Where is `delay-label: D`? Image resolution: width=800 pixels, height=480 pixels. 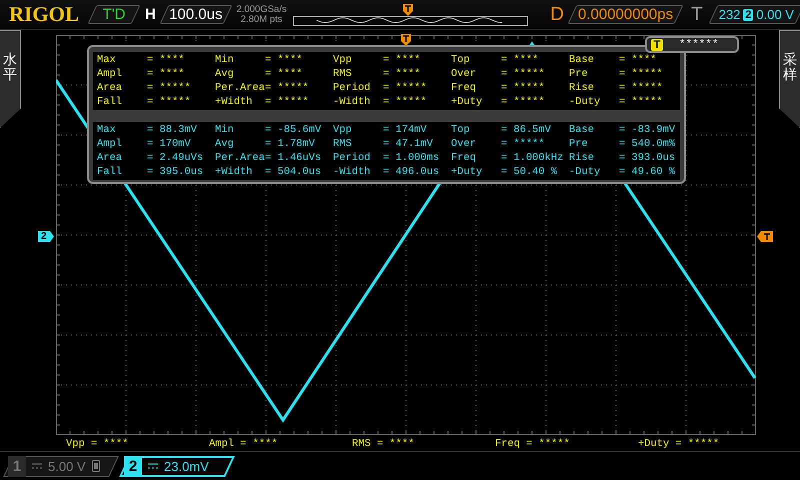 delay-label: D is located at coordinates (557, 15).